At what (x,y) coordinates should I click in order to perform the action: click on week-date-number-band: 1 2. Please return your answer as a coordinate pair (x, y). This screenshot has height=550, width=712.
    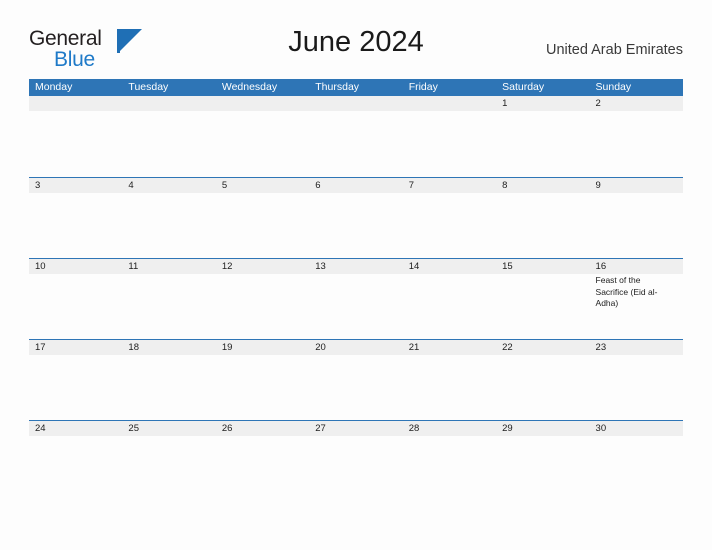
    Looking at the image, I should click on (356, 103).